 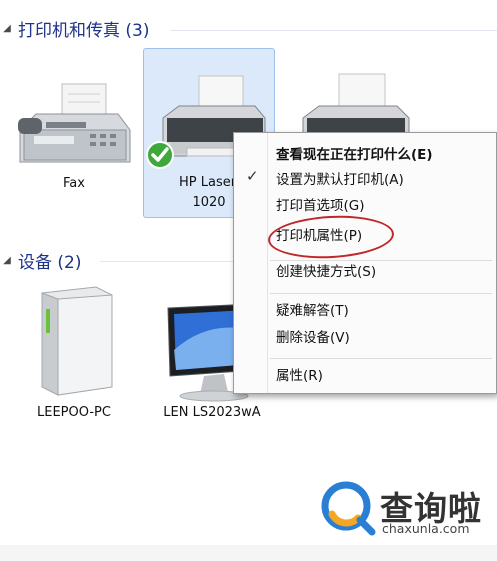 I want to click on device-fax: Fax, so click(x=74, y=135).